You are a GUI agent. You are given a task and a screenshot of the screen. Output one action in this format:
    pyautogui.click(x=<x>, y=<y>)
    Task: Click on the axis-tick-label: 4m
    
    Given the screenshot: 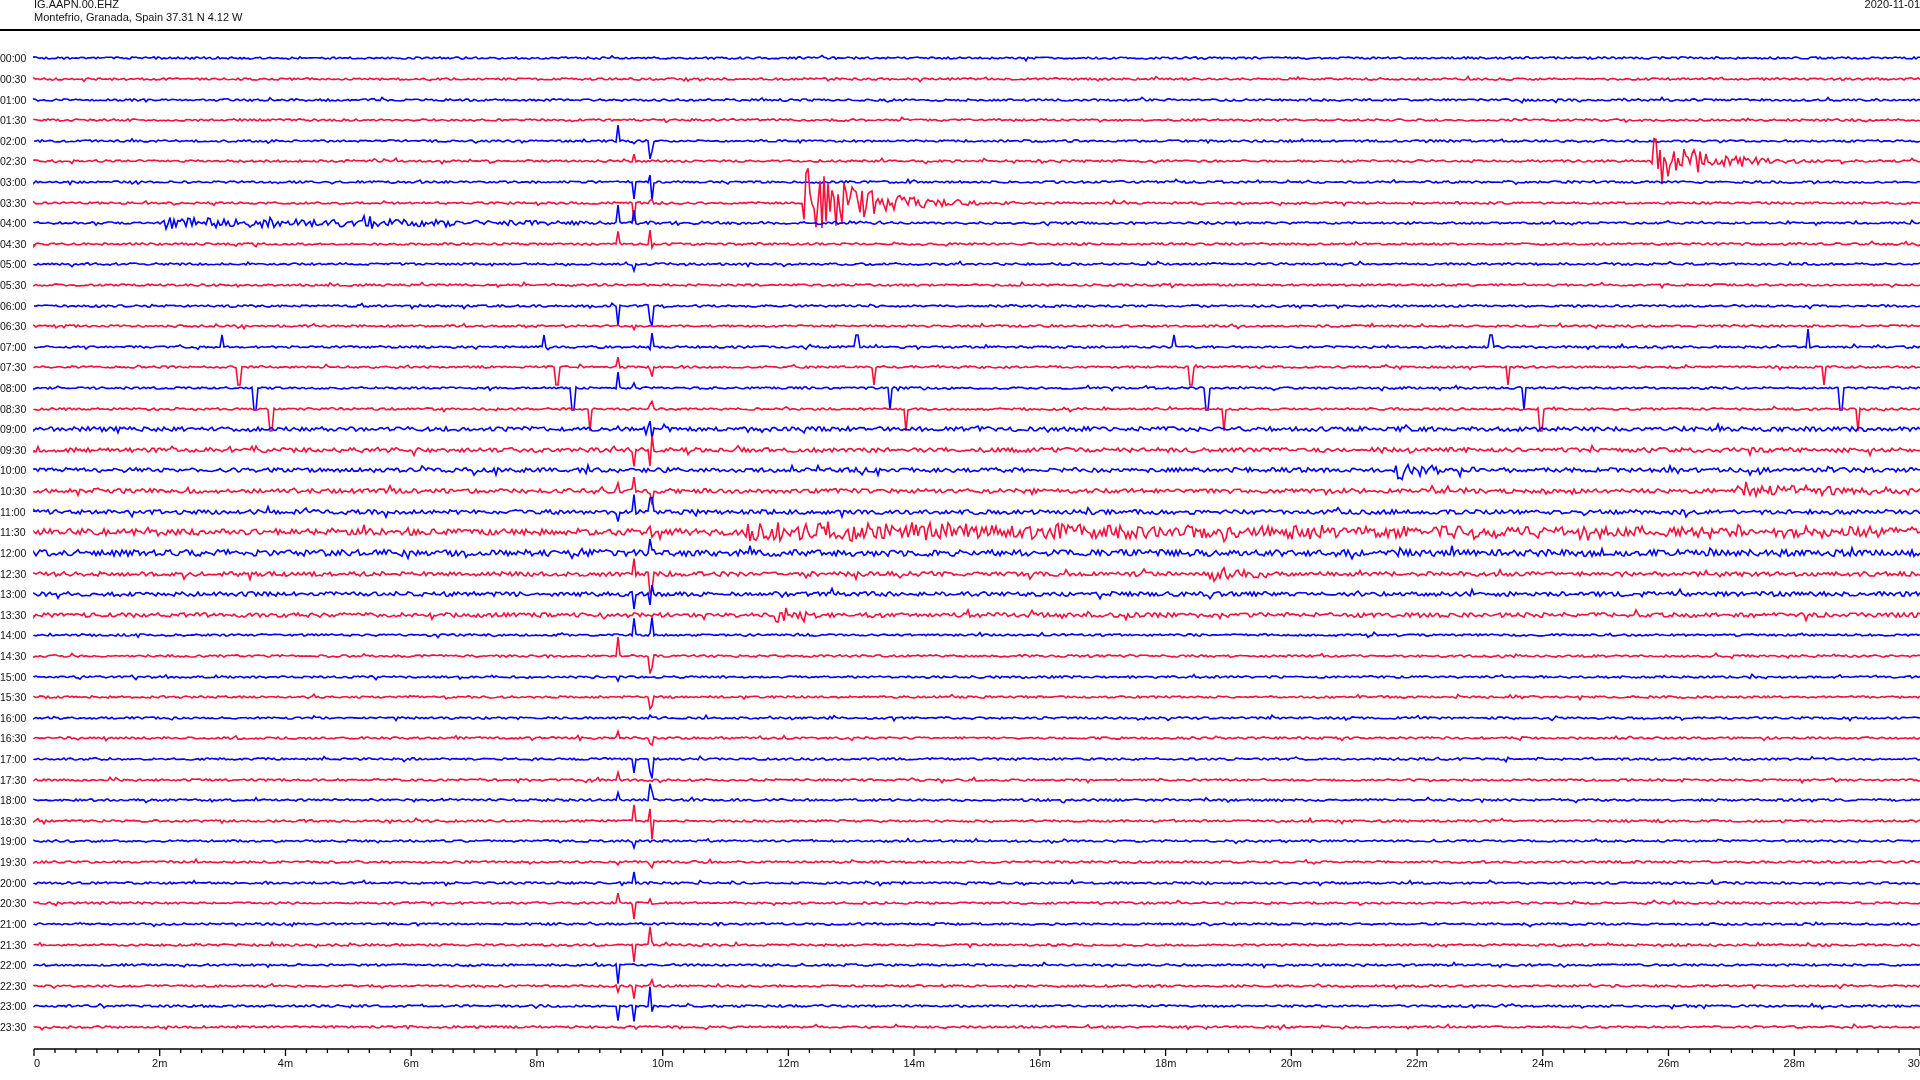 What is the action you would take?
    pyautogui.click(x=285, y=1063)
    